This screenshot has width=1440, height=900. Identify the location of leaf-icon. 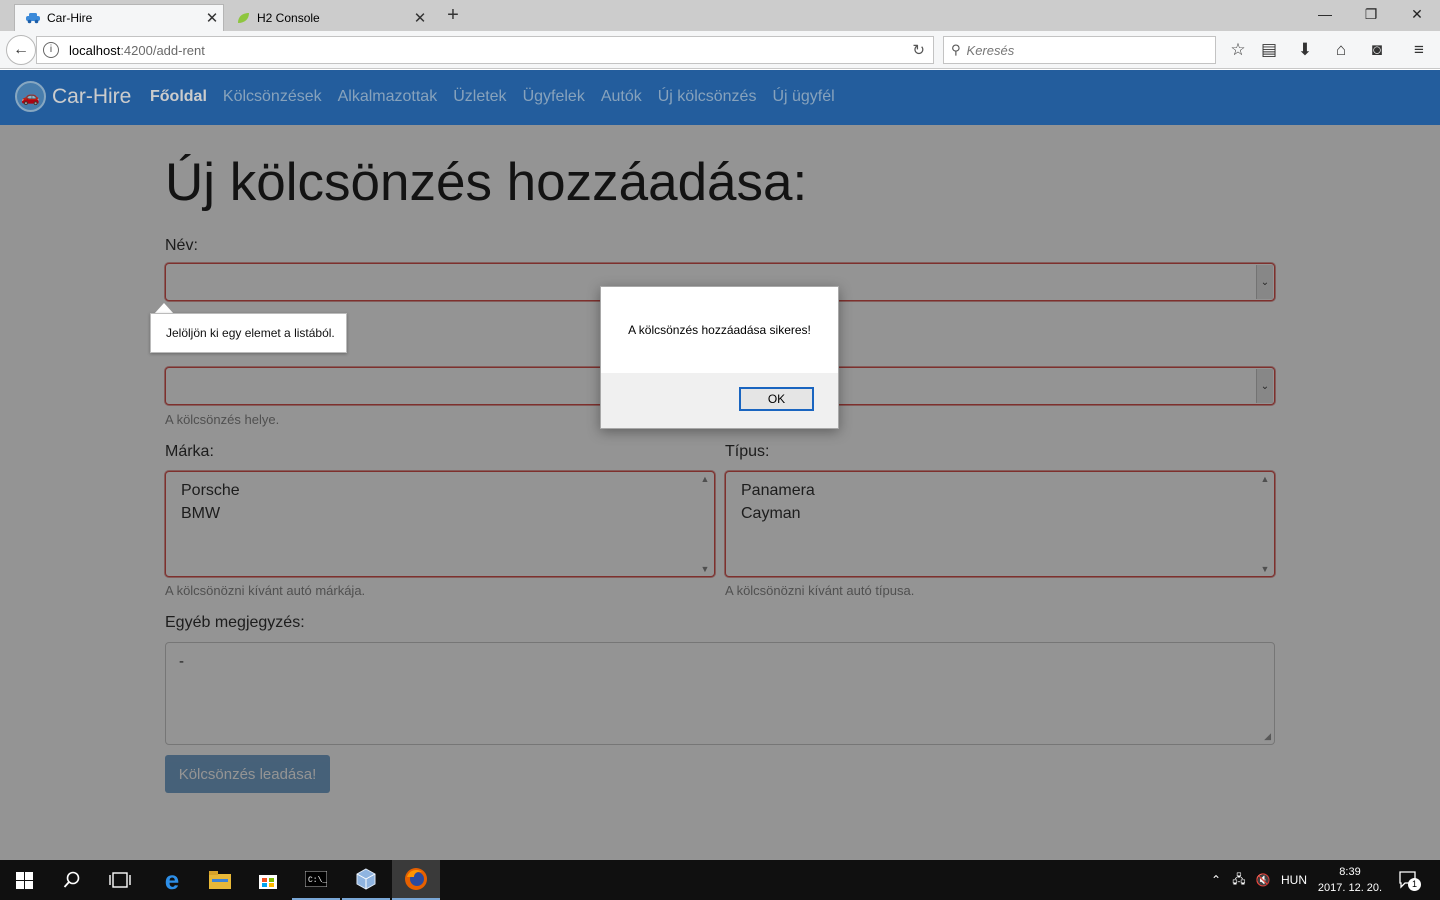
(243, 18).